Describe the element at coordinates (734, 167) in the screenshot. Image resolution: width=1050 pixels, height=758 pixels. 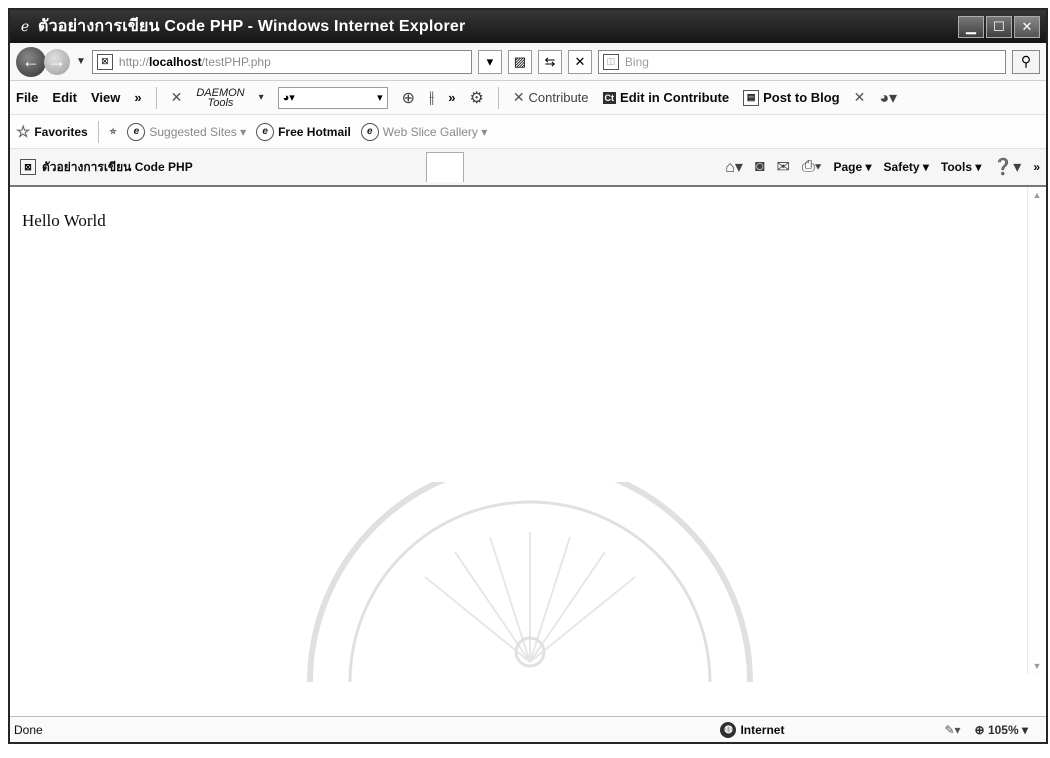
I see `home-icon: ⌂▾` at that location.